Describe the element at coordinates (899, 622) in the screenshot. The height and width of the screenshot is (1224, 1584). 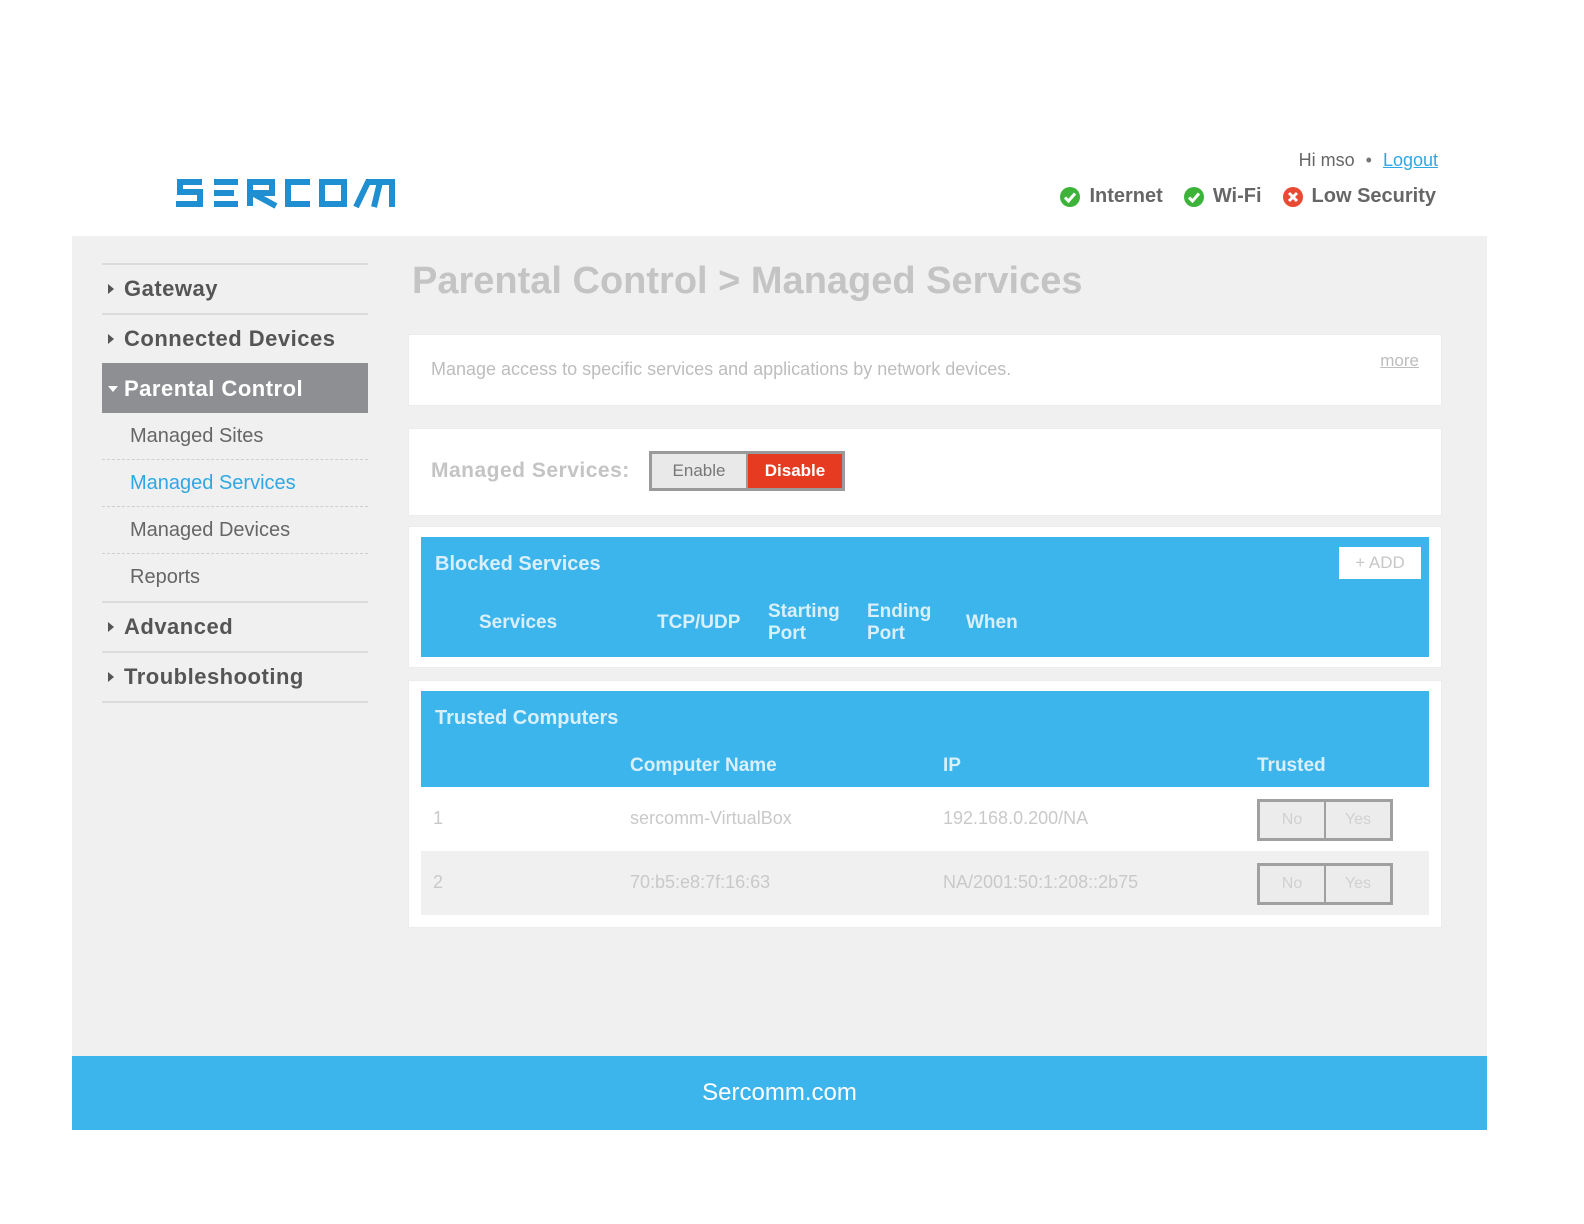
I see `column-header-ending-port: Ending Port` at that location.